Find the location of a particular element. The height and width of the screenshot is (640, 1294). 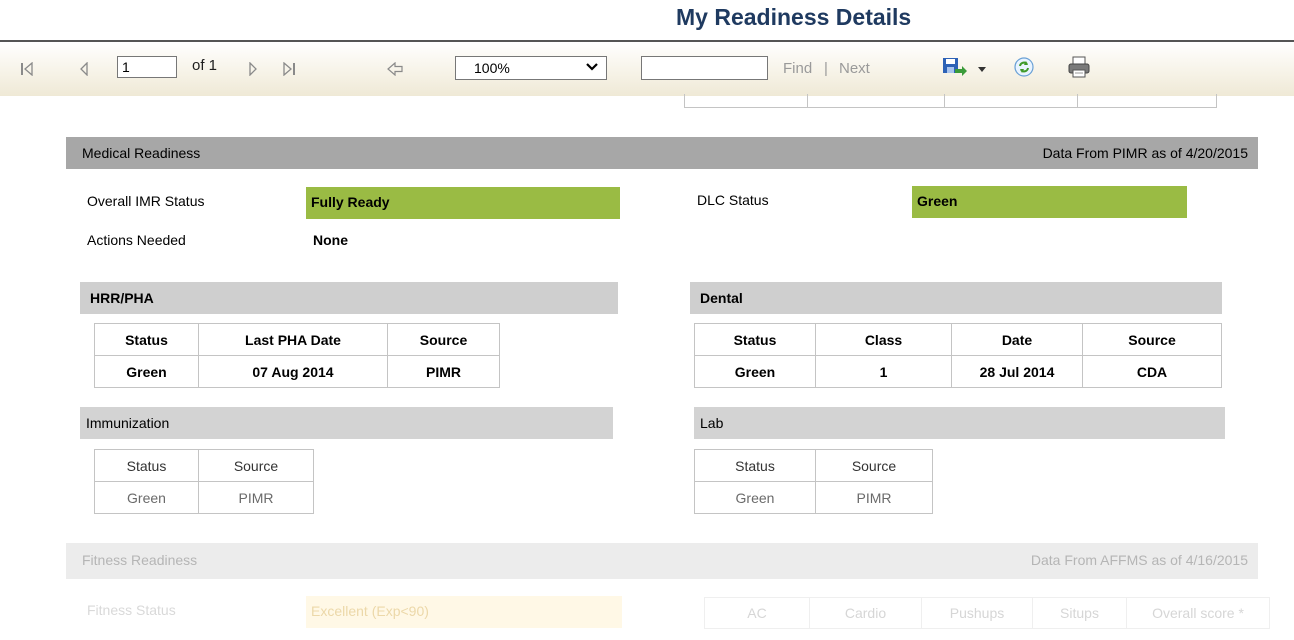

section-title: Medical Readiness is located at coordinates (141, 153).